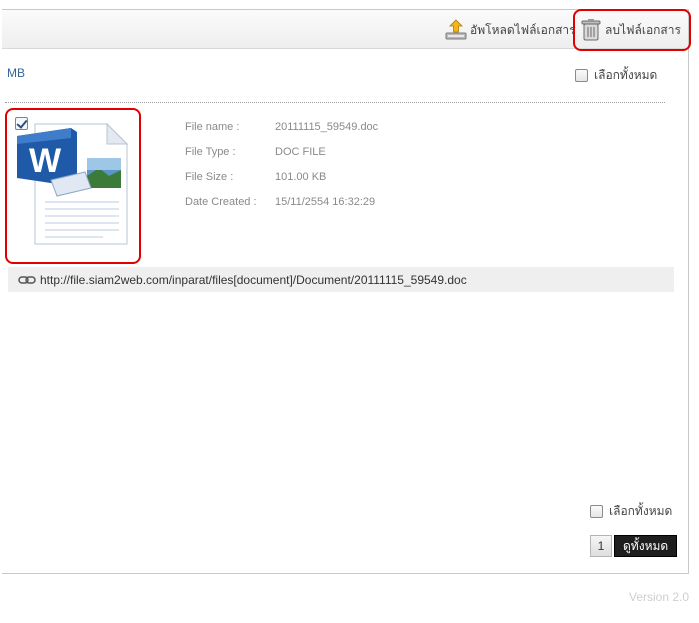  Describe the element at coordinates (646, 546) in the screenshot. I see `view-all-button: ดูทั้งหมด` at that location.